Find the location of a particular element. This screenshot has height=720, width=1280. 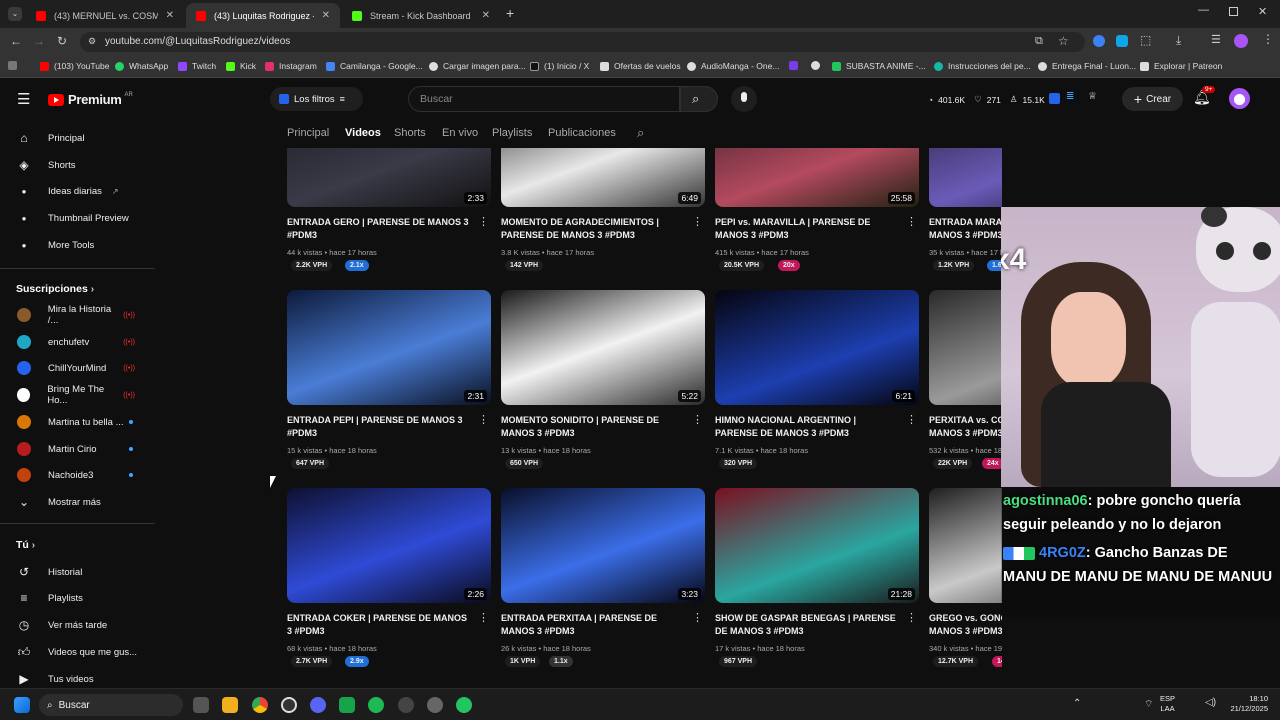

bookmark-item: Kick is located at coordinates (241, 66).